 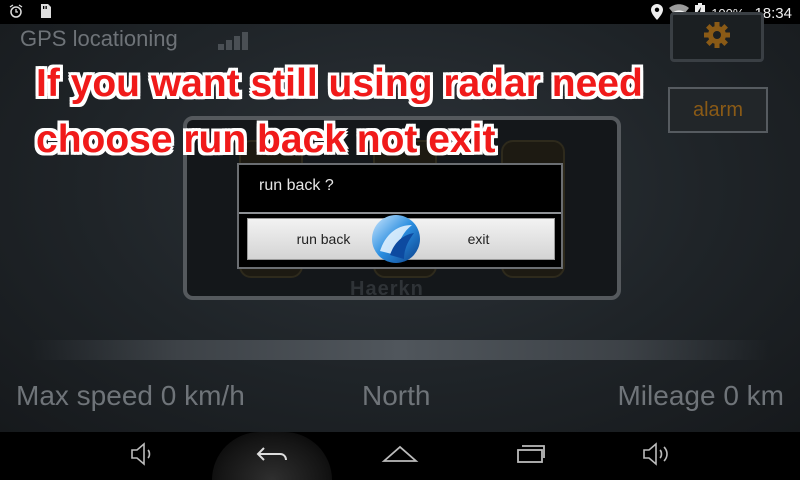 I want to click on alarm-button: alarm, so click(x=718, y=110).